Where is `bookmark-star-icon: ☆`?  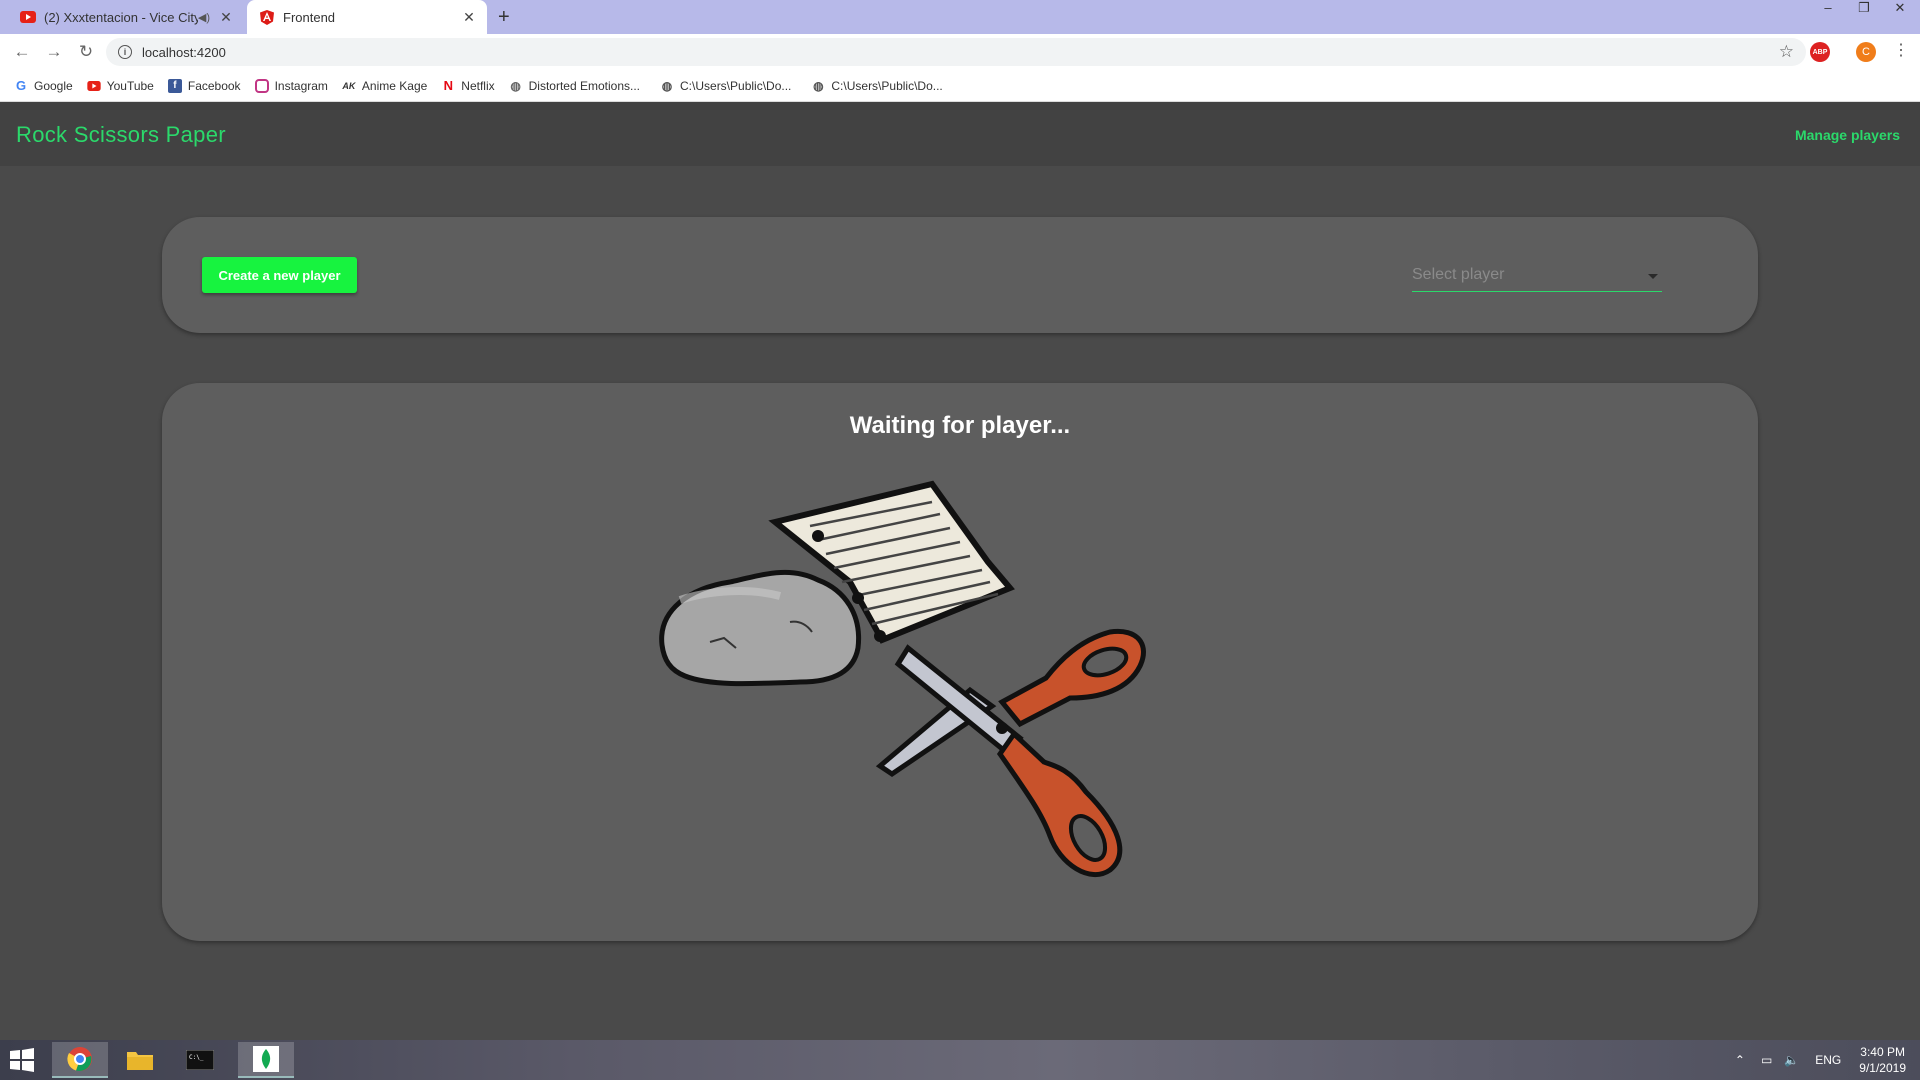
bookmark-star-icon: ☆ is located at coordinates (1786, 52).